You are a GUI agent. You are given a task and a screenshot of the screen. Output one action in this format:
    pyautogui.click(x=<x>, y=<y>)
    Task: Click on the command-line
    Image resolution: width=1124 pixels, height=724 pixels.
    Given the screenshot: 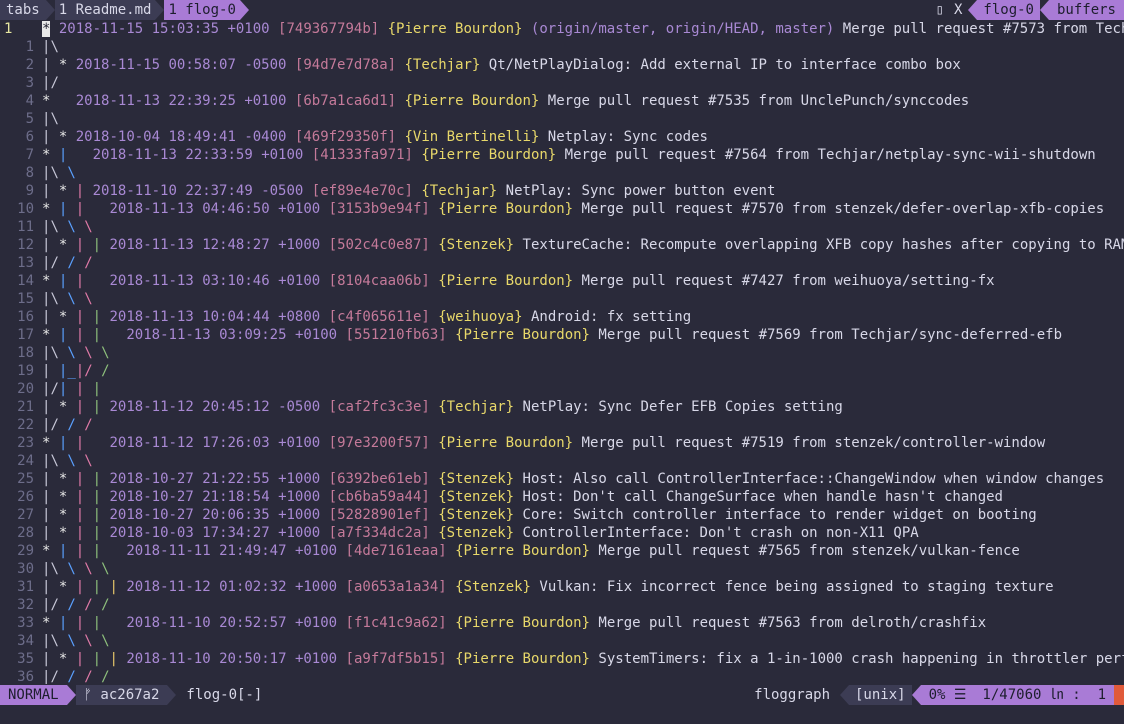 What is the action you would take?
    pyautogui.click(x=562, y=714)
    